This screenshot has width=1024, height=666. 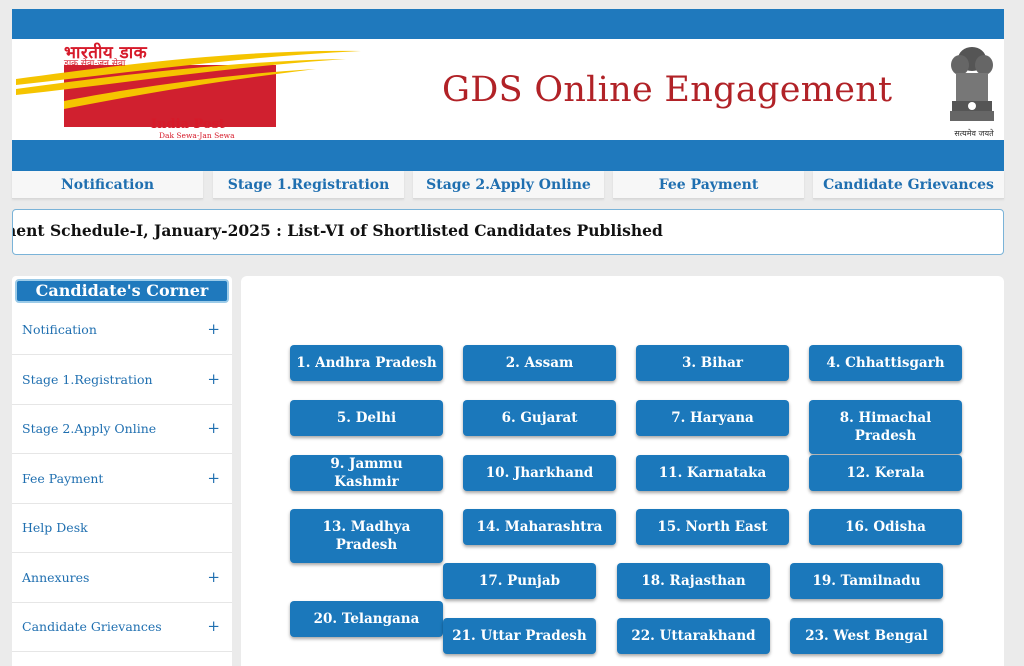 I want to click on sidebar-item-stage2-apply-online: Stage 2.Apply Online +, so click(x=122, y=429).